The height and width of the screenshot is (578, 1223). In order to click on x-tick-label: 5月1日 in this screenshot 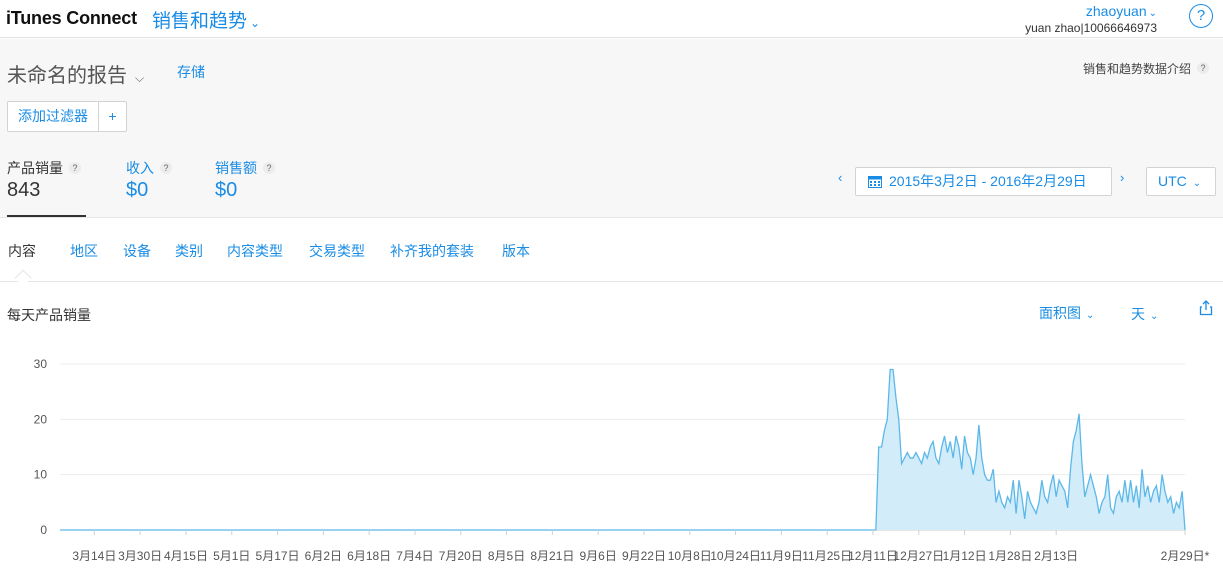, I will do `click(231, 556)`.